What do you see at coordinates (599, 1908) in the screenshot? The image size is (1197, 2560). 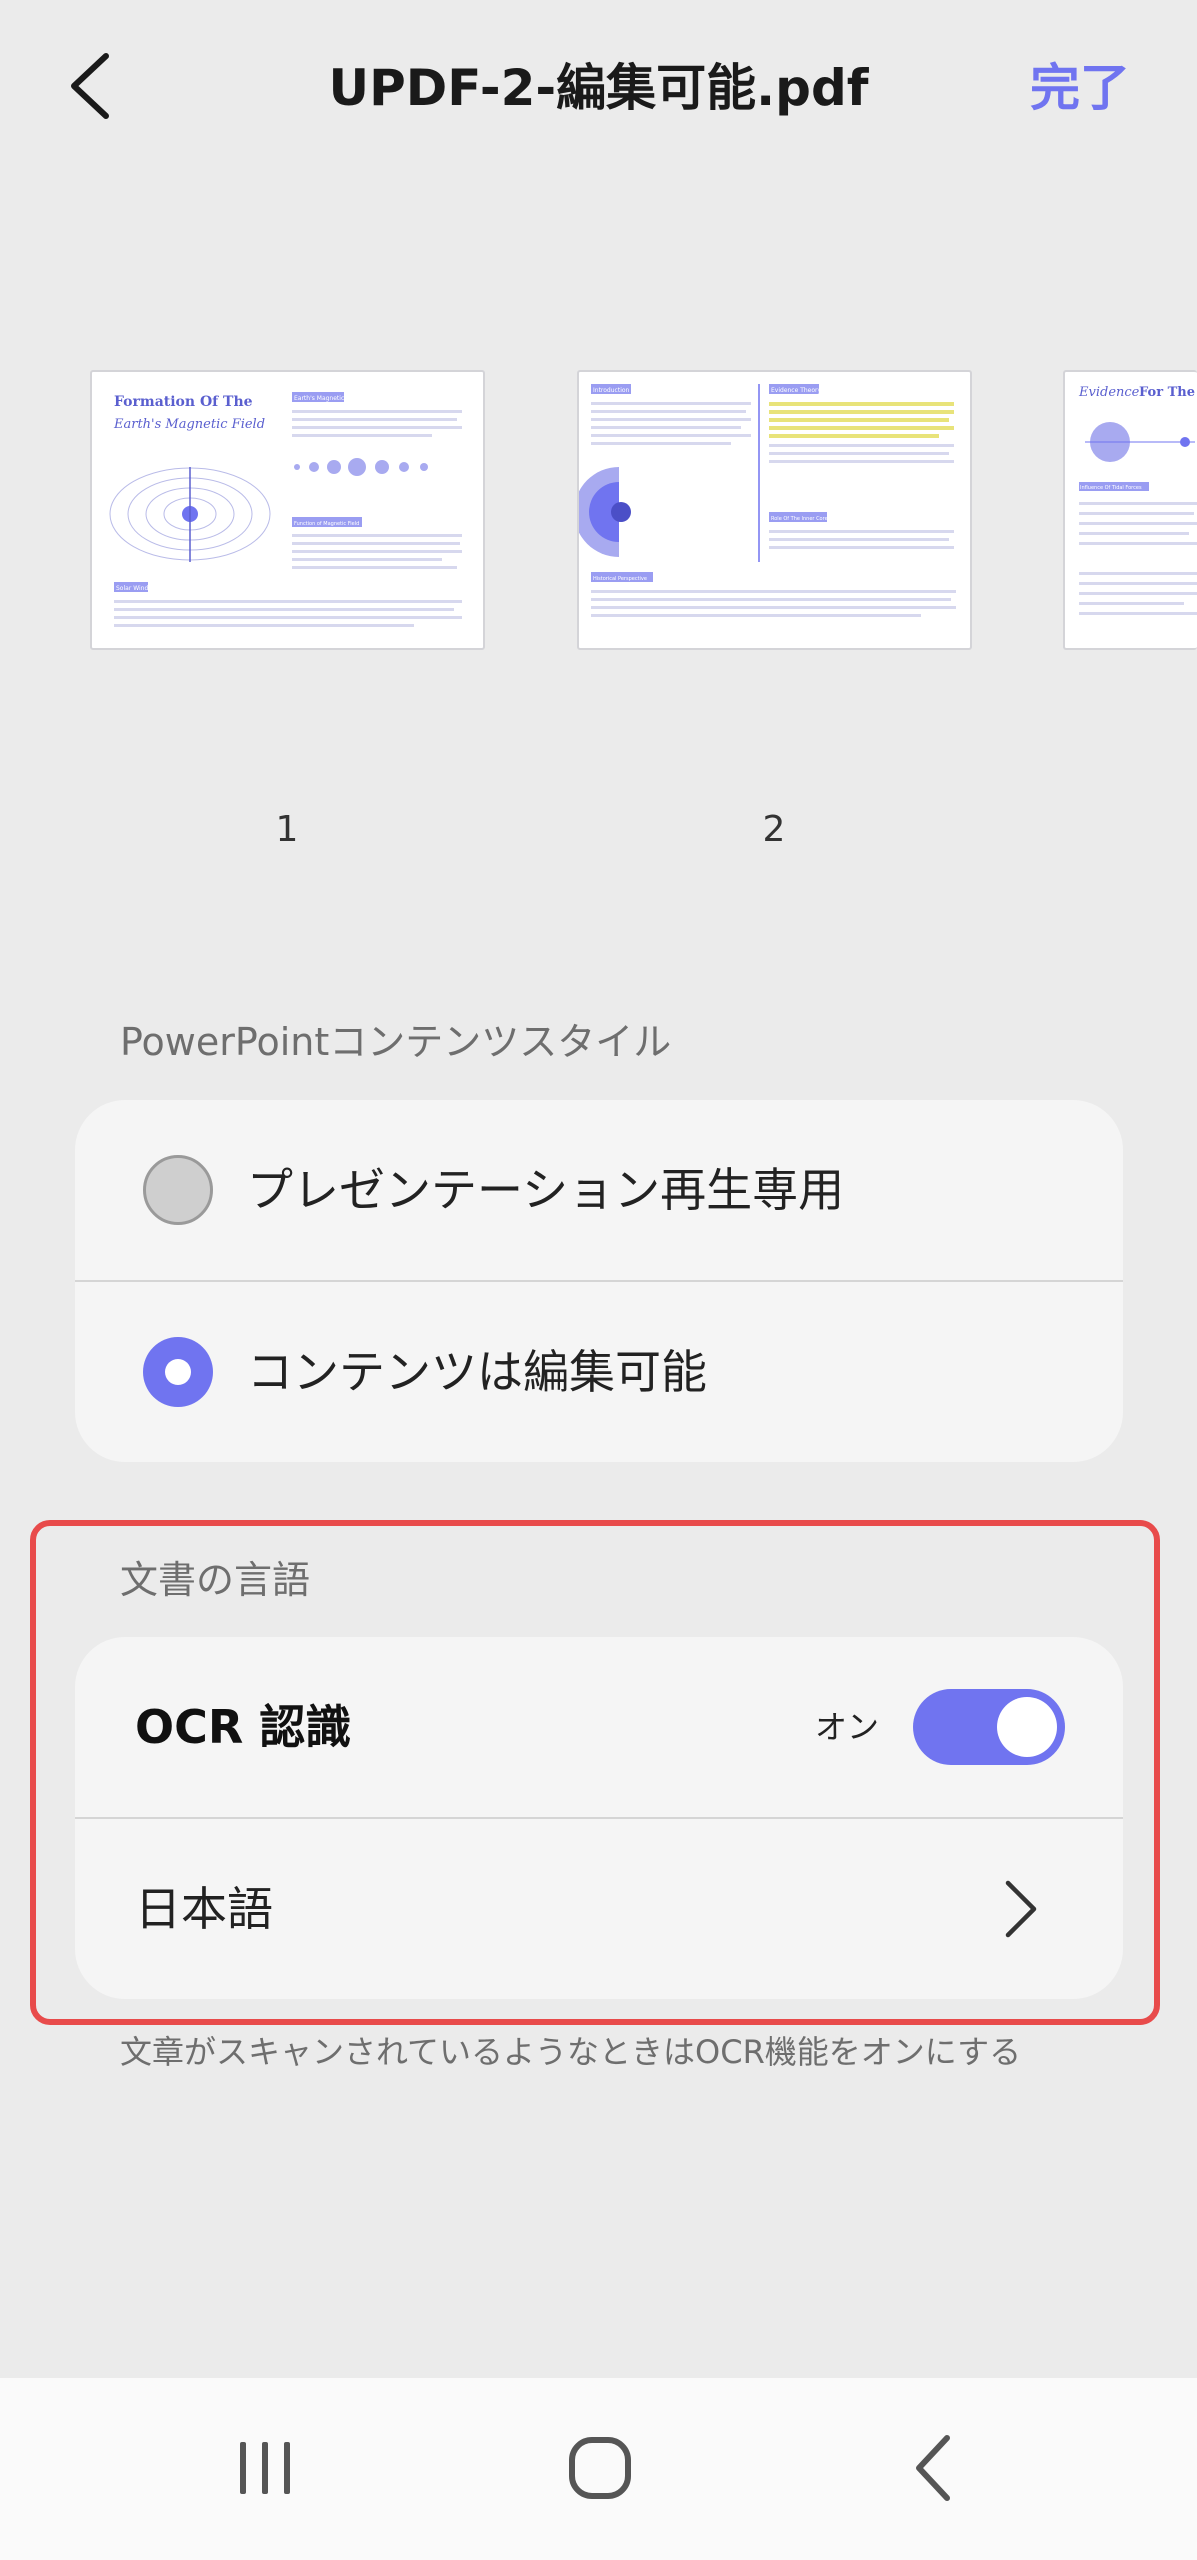 I see `language-row: 日本語` at bounding box center [599, 1908].